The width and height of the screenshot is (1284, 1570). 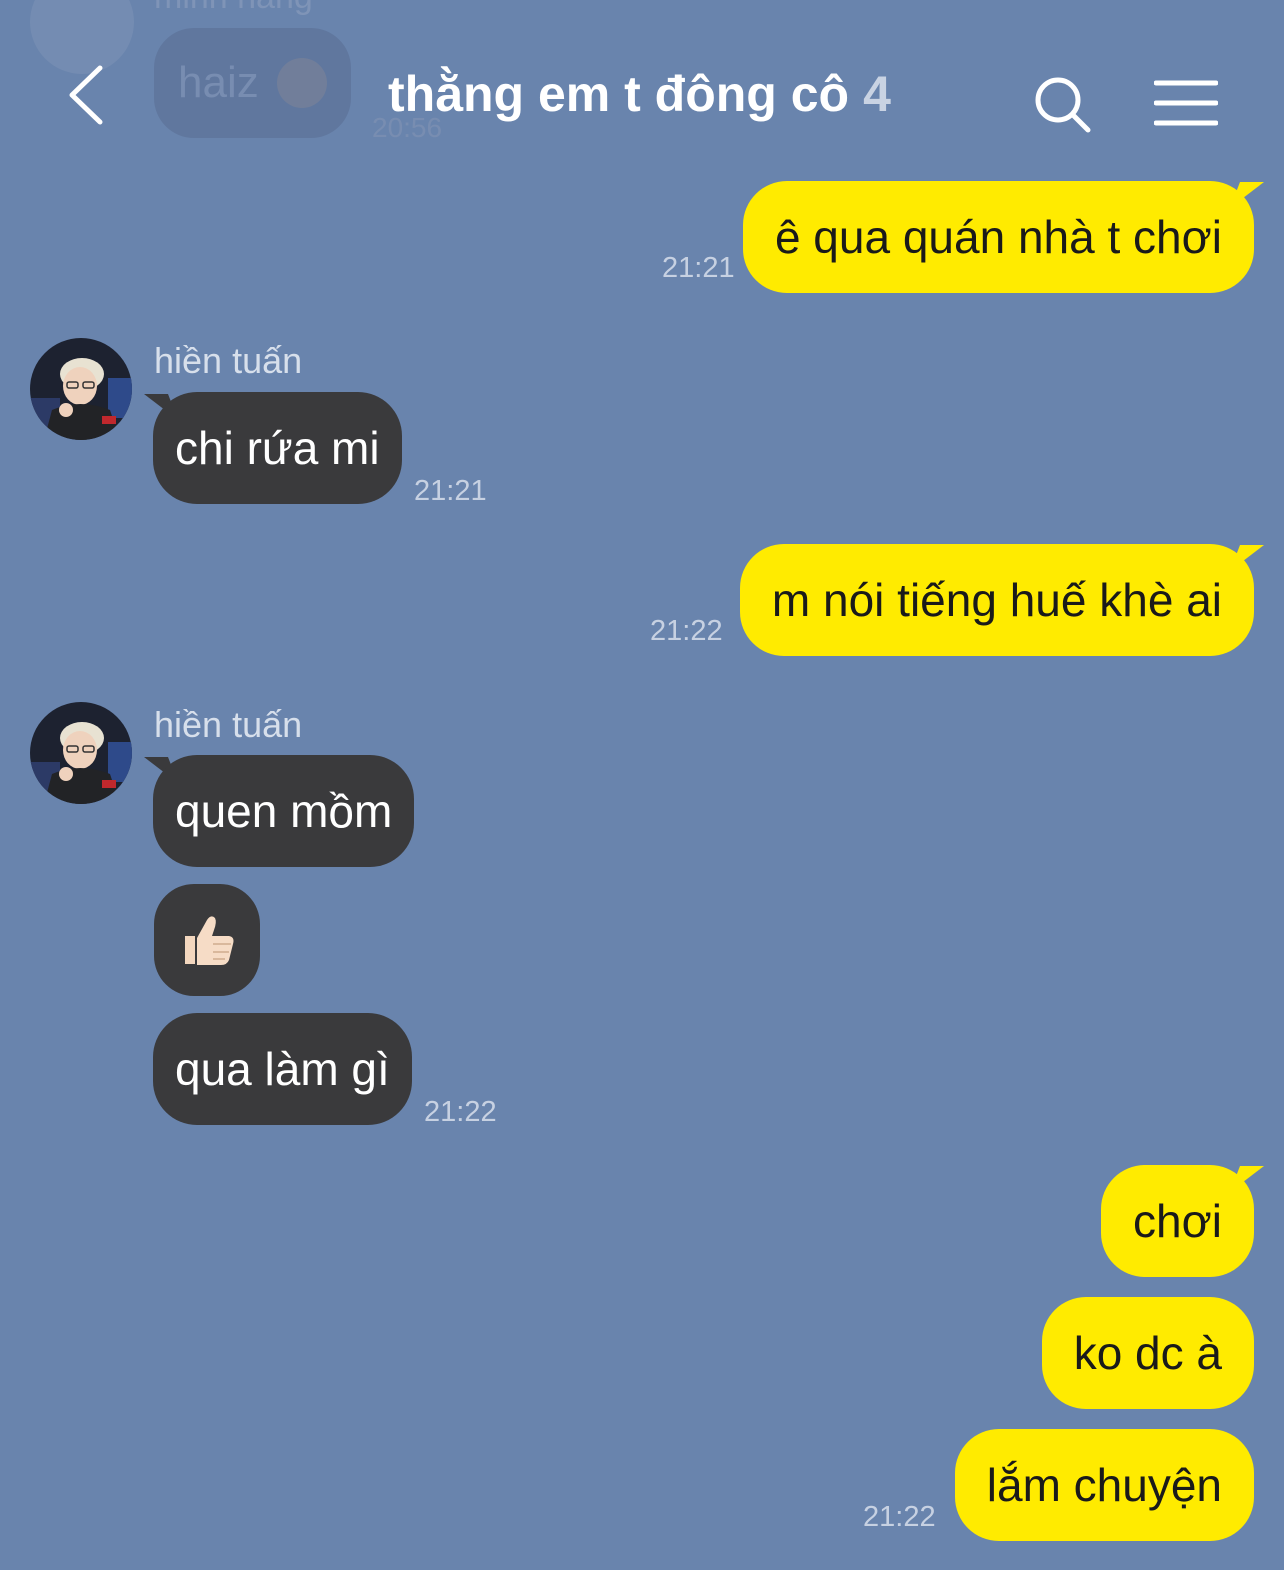 I want to click on message-text: quen mồm, so click(x=284, y=811).